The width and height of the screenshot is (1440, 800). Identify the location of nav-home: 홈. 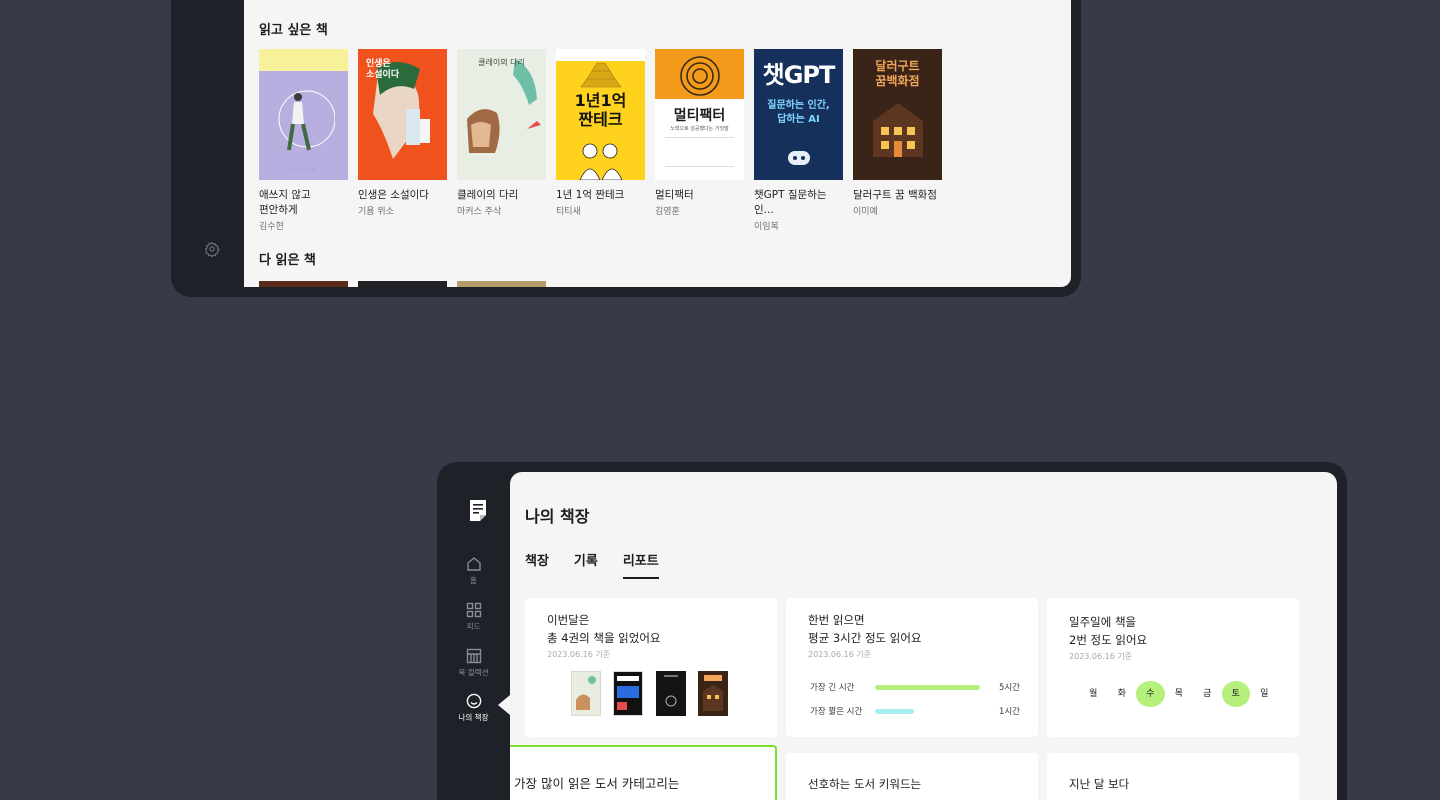
(473, 571).